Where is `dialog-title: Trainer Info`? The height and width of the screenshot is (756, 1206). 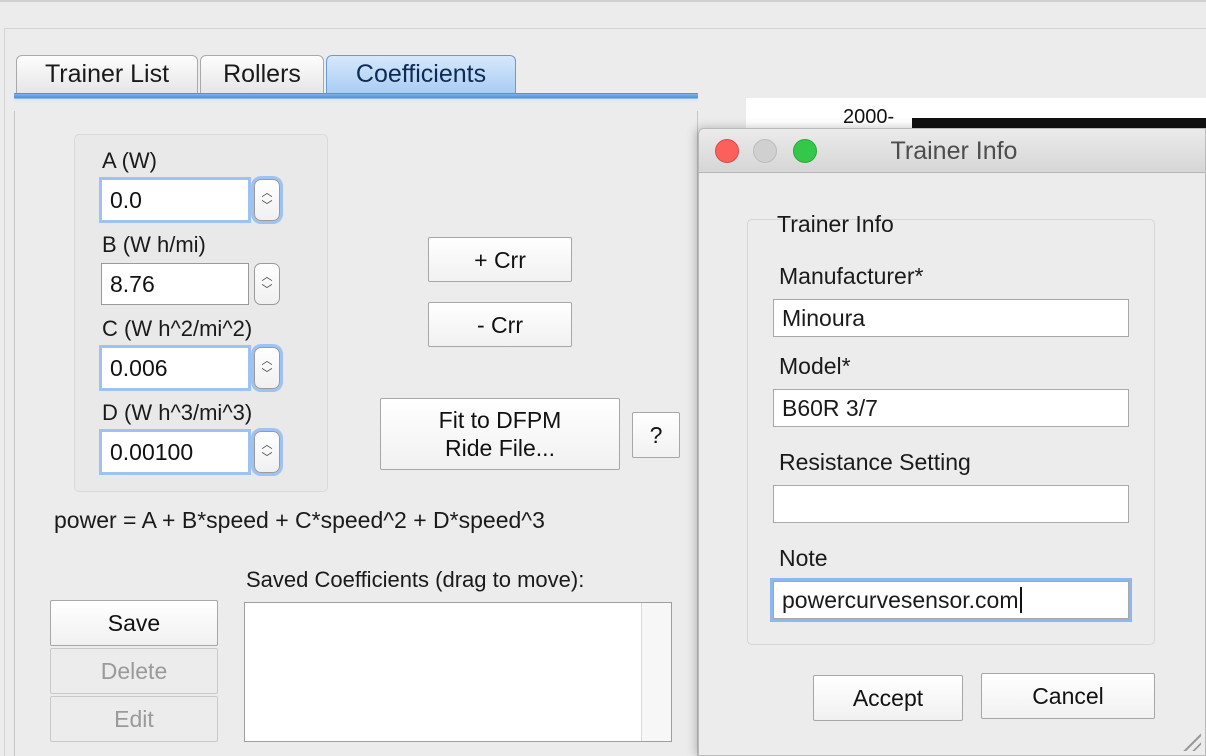 dialog-title: Trainer Info is located at coordinates (954, 151).